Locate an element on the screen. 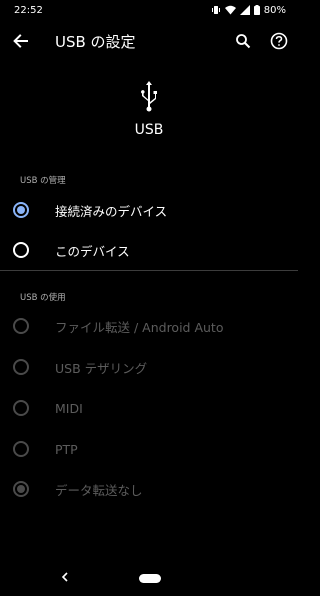 The width and height of the screenshot is (320, 596). radio-button is located at coordinates (21, 250).